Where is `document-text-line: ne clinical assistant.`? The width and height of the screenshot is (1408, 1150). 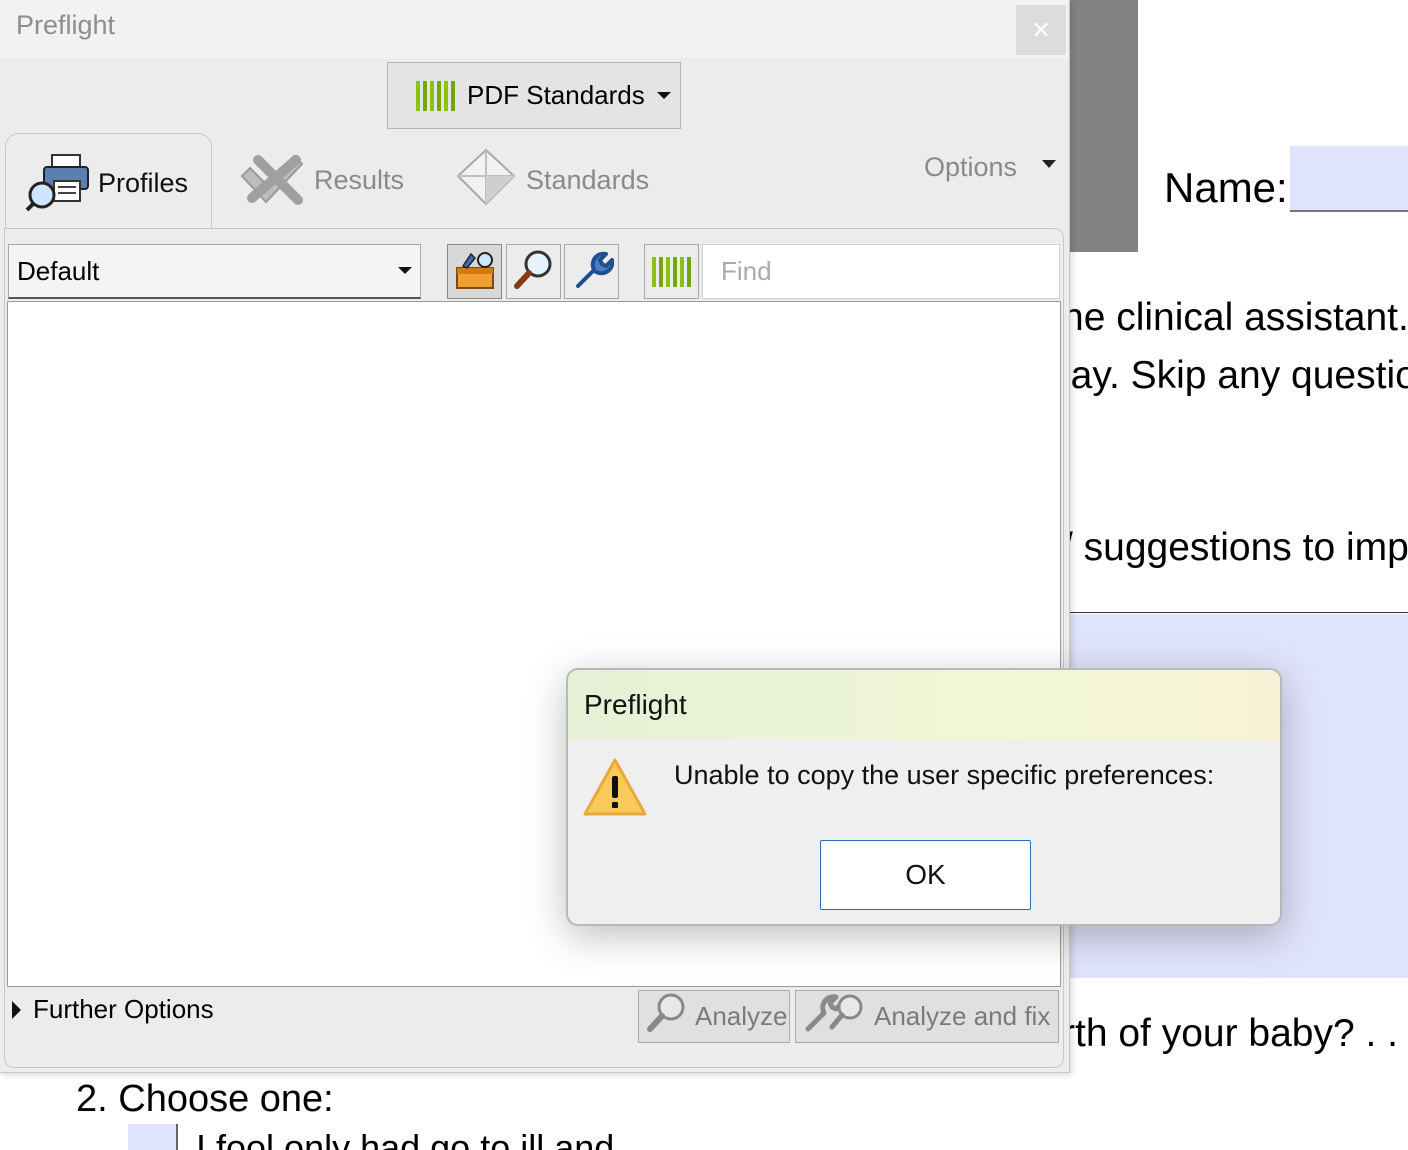 document-text-line: ne clinical assistant. is located at coordinates (1235, 317).